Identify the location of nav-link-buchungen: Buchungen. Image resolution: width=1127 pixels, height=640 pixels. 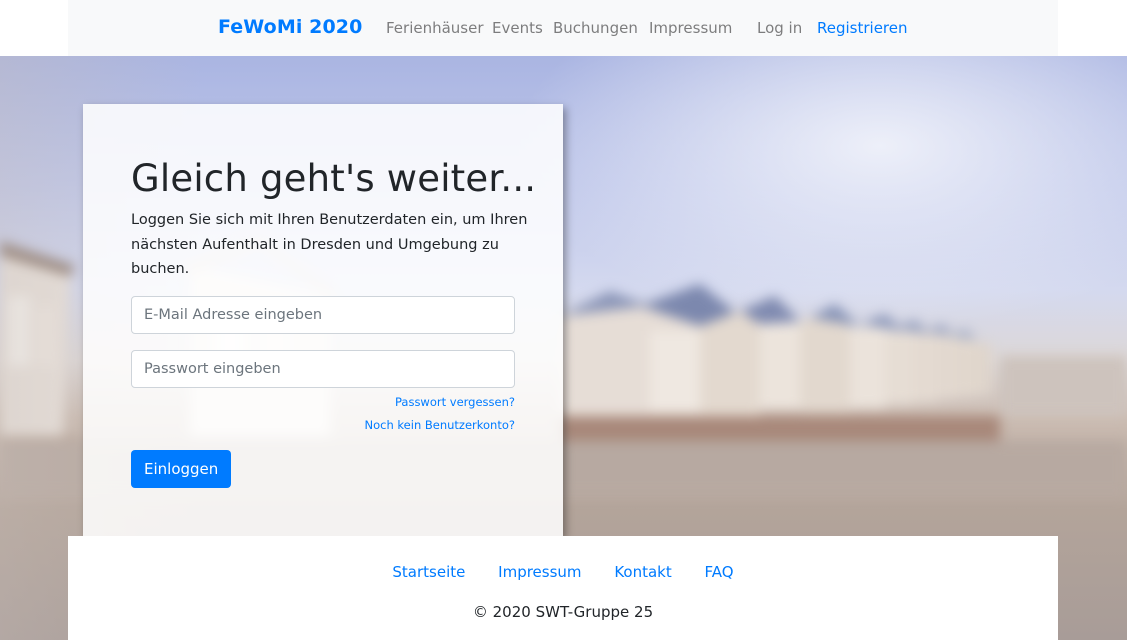
(595, 28).